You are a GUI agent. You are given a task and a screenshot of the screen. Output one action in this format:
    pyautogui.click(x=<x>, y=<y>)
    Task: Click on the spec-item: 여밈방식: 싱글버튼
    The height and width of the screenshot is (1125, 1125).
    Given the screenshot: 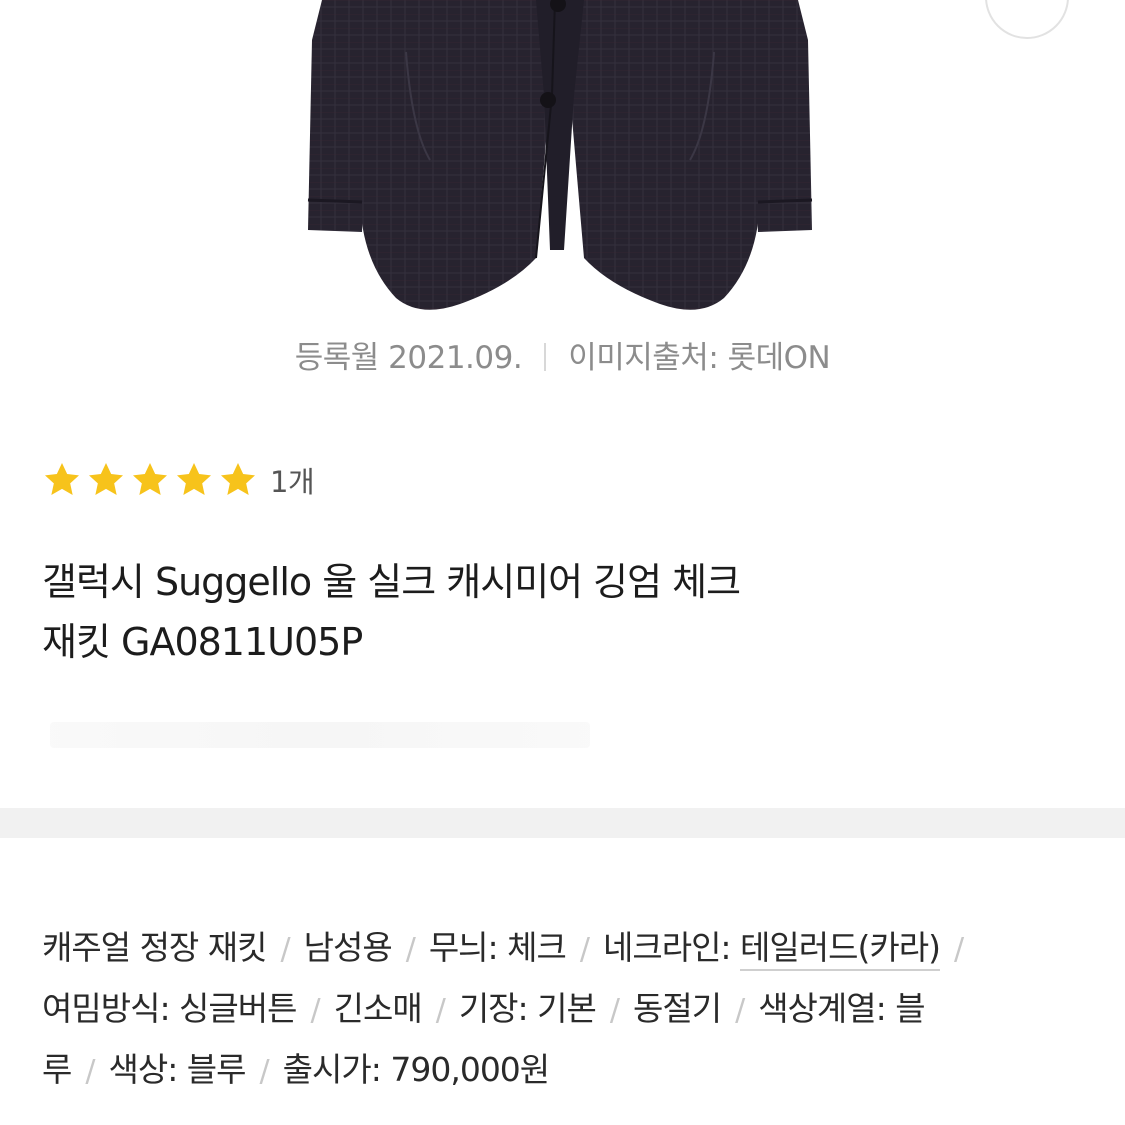 What is the action you would take?
    pyautogui.click(x=169, y=1008)
    